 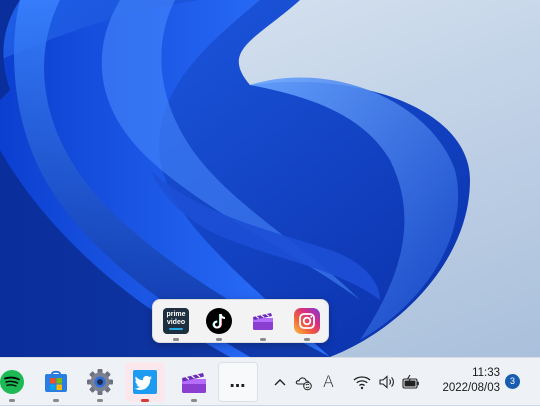 I want to click on volume-icon, so click(x=386, y=382).